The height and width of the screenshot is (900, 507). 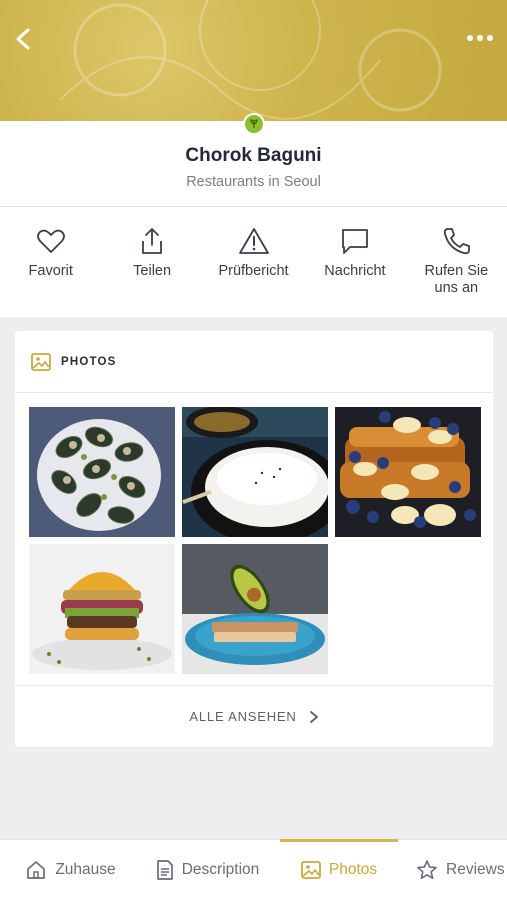 I want to click on french-toast-photo, so click(x=408, y=472).